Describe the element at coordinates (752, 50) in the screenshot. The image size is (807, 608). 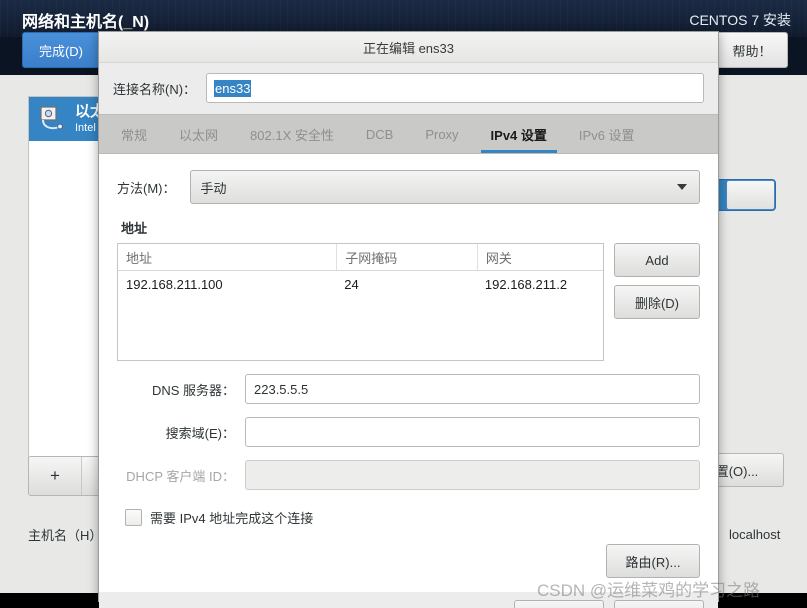
I see `help-button: 帮助！` at that location.